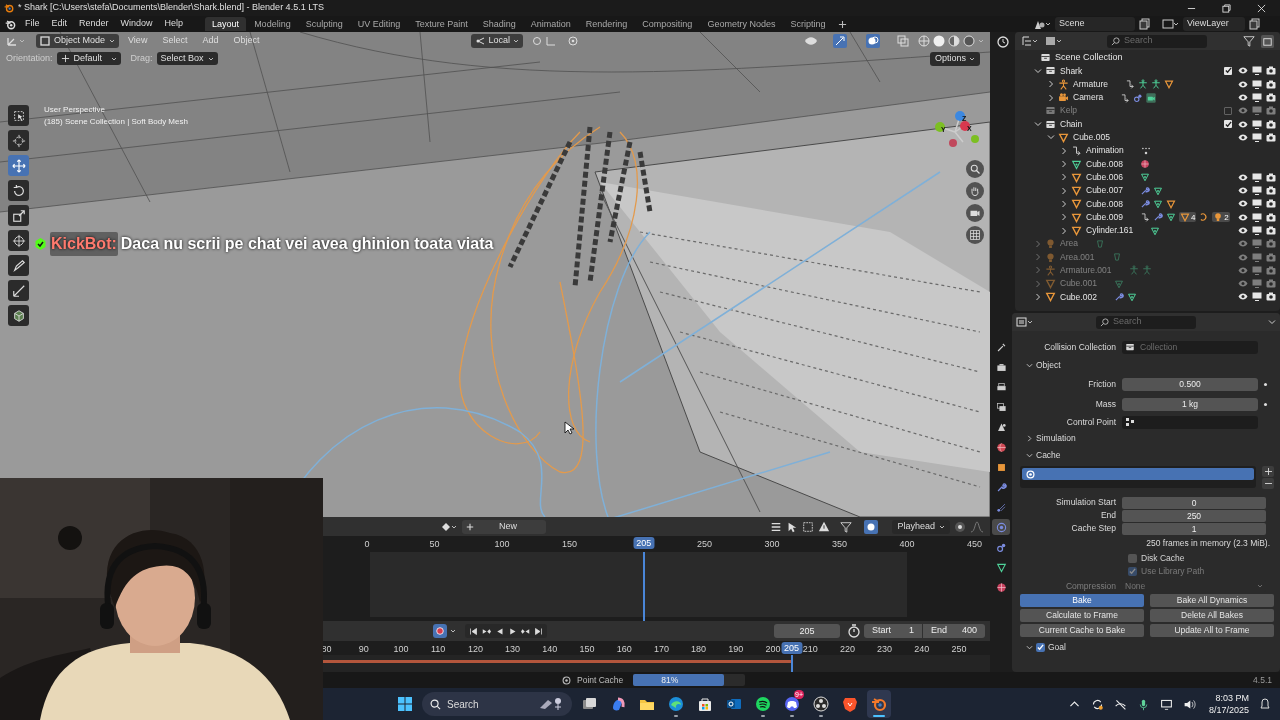  I want to click on outliner-item: Chain, so click(1071, 124).